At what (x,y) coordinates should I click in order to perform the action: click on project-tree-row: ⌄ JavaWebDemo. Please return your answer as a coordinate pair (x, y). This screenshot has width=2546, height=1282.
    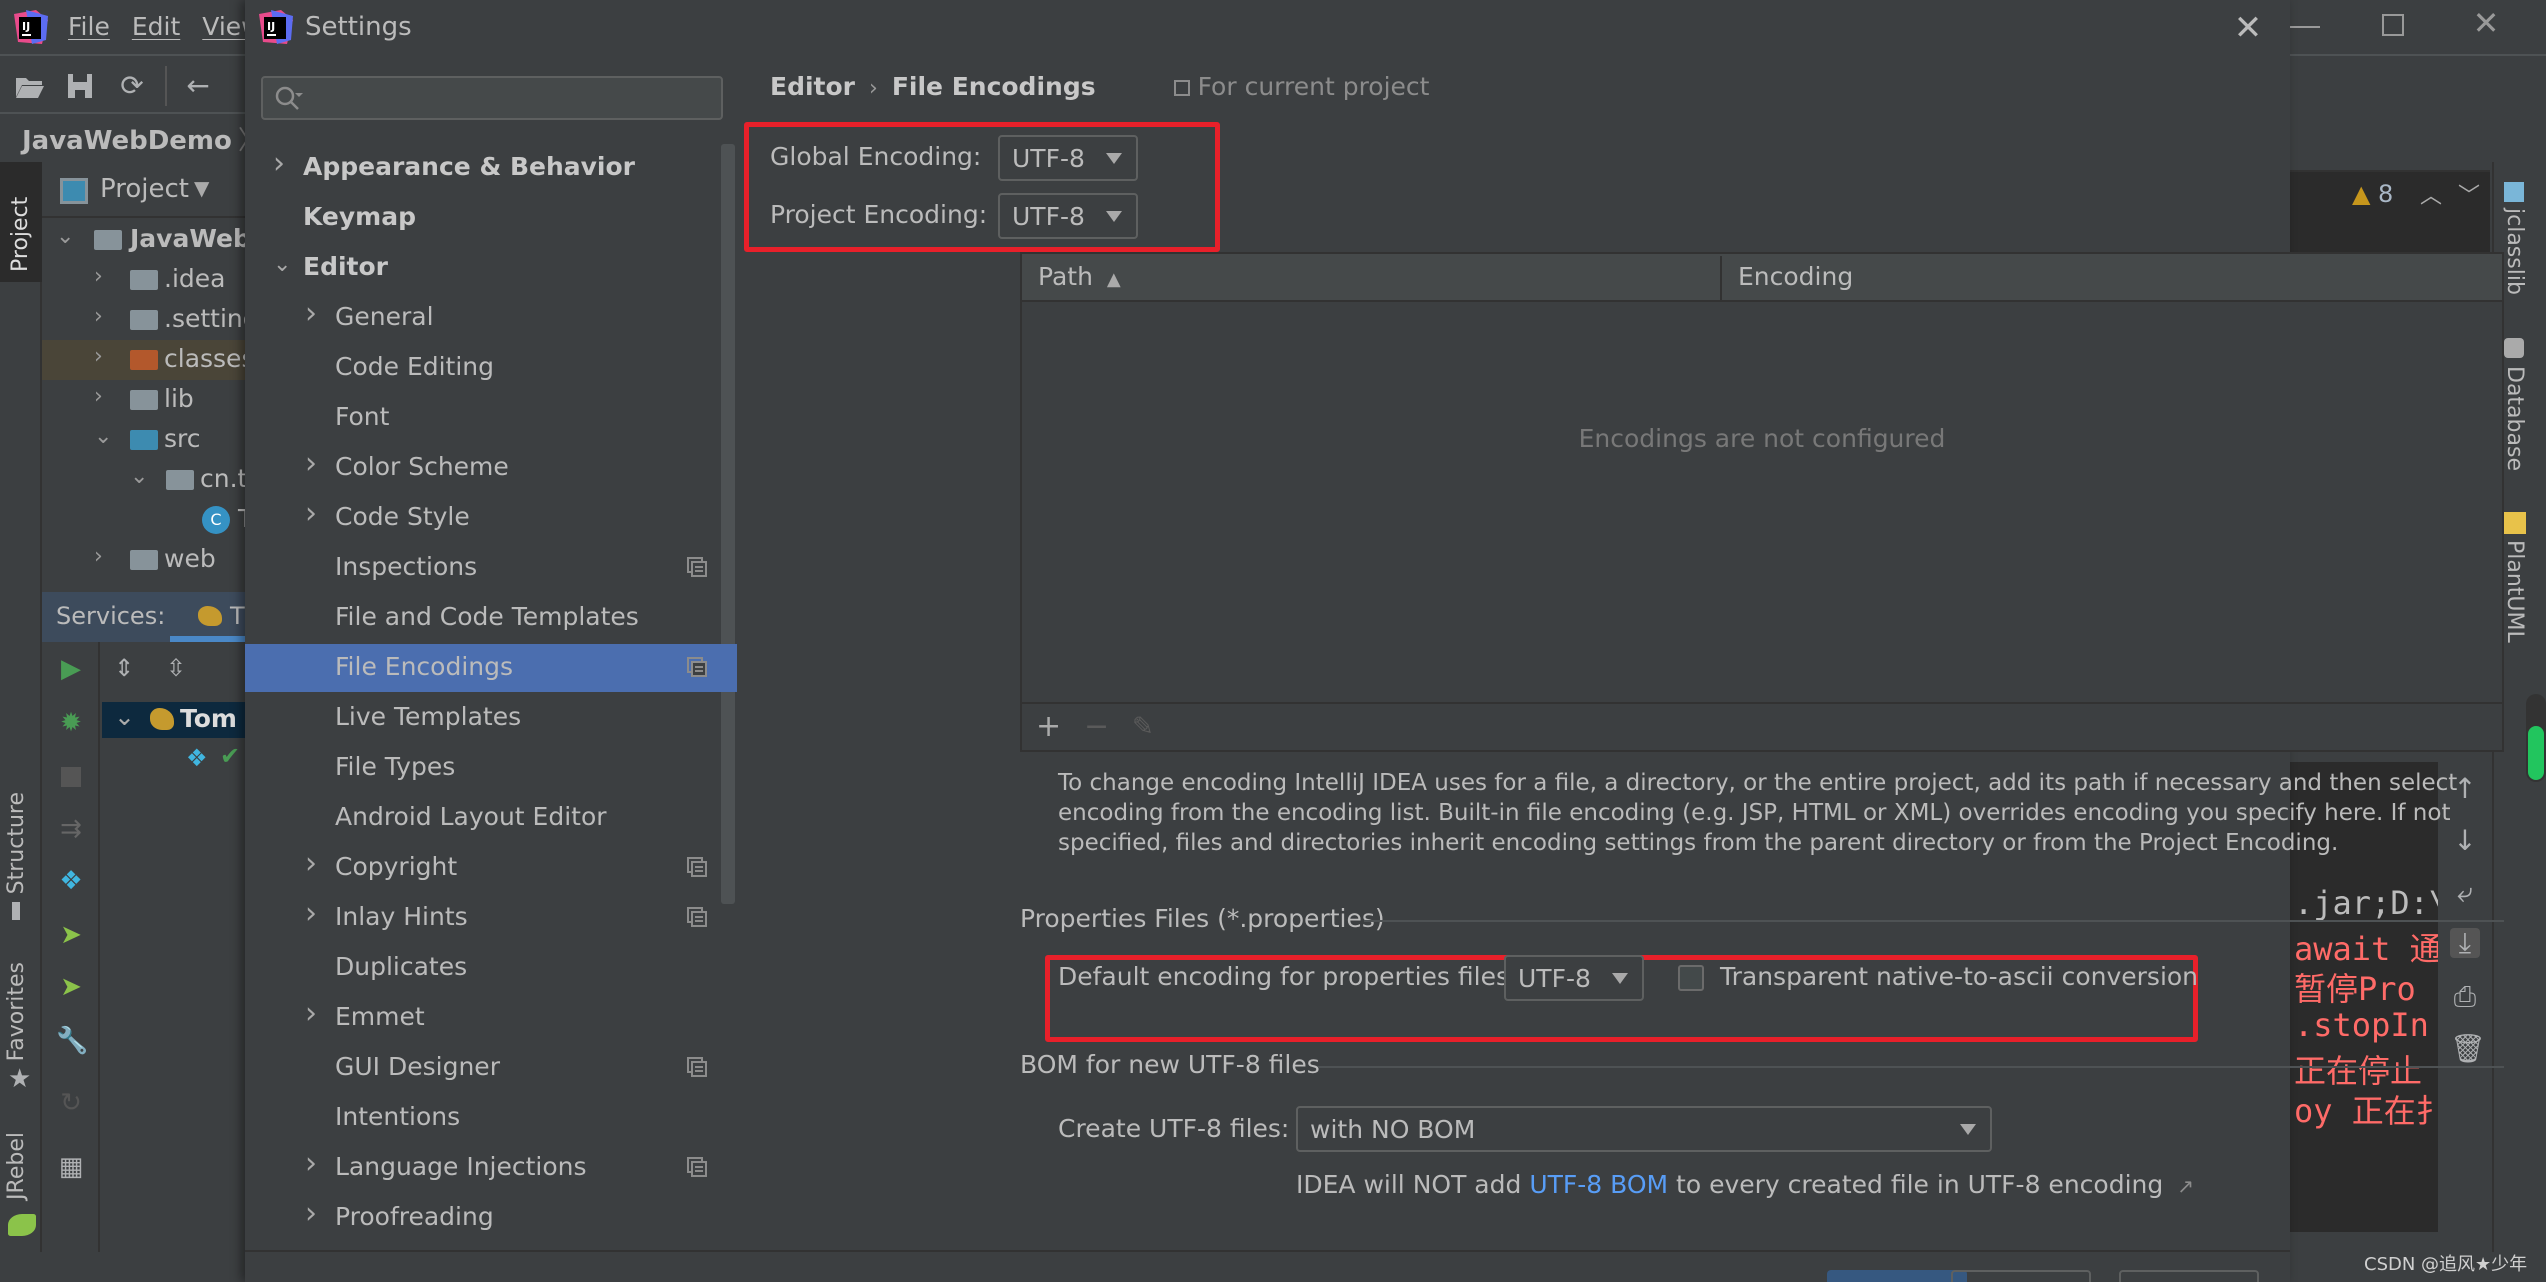
    Looking at the image, I should click on (143, 240).